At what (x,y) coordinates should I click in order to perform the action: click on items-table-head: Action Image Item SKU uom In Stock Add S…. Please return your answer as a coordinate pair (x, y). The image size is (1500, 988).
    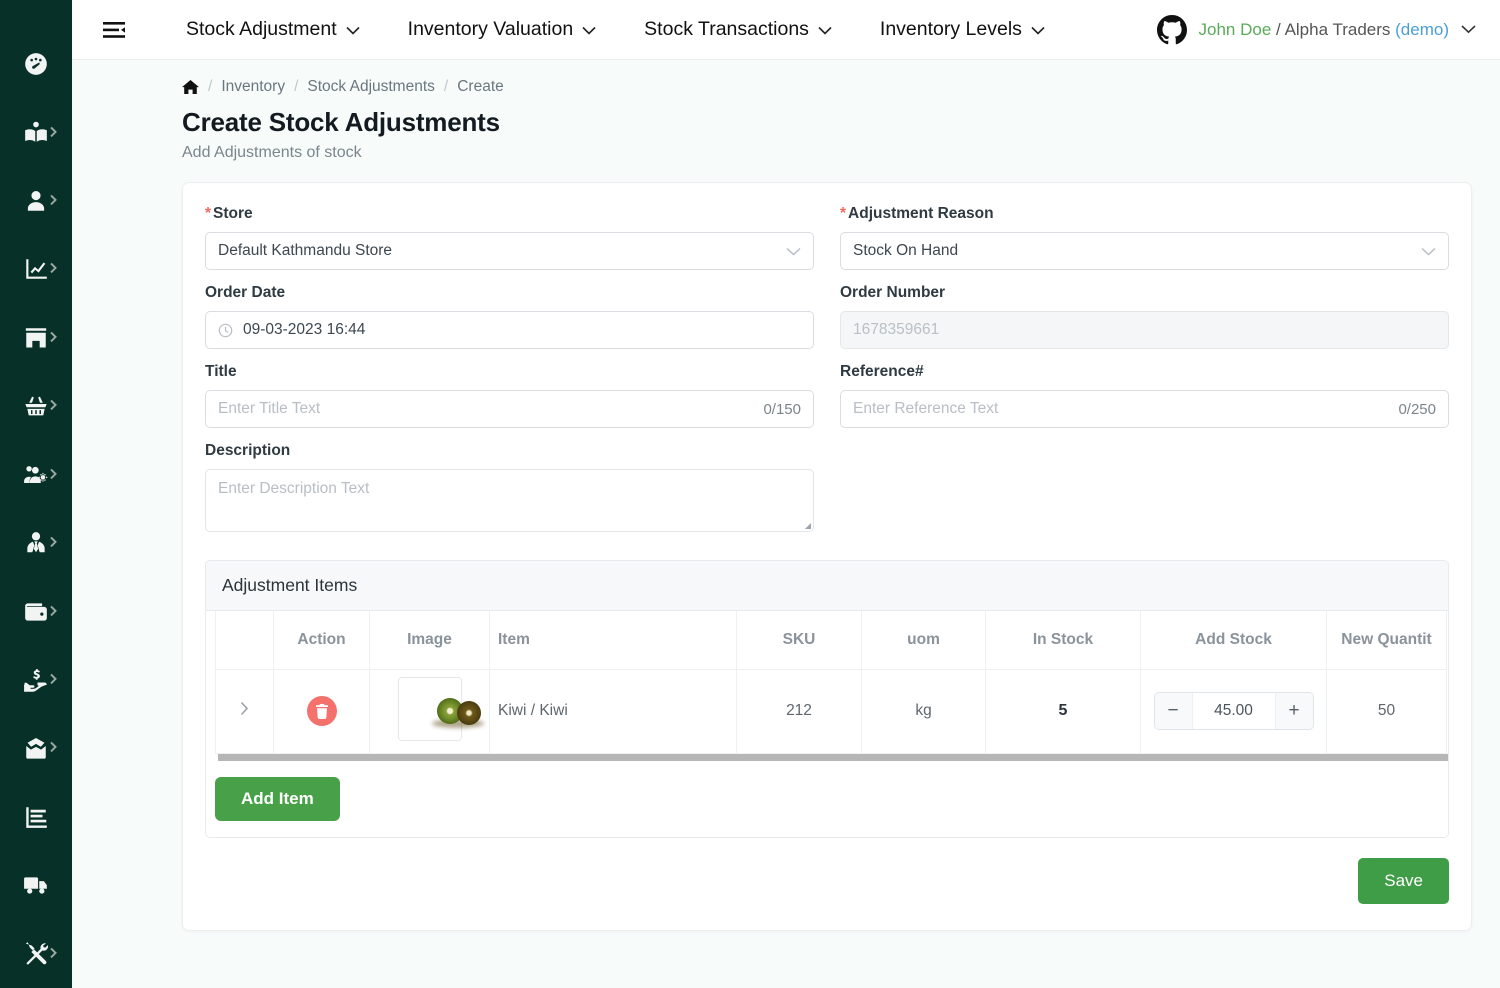
    Looking at the image, I should click on (831, 640).